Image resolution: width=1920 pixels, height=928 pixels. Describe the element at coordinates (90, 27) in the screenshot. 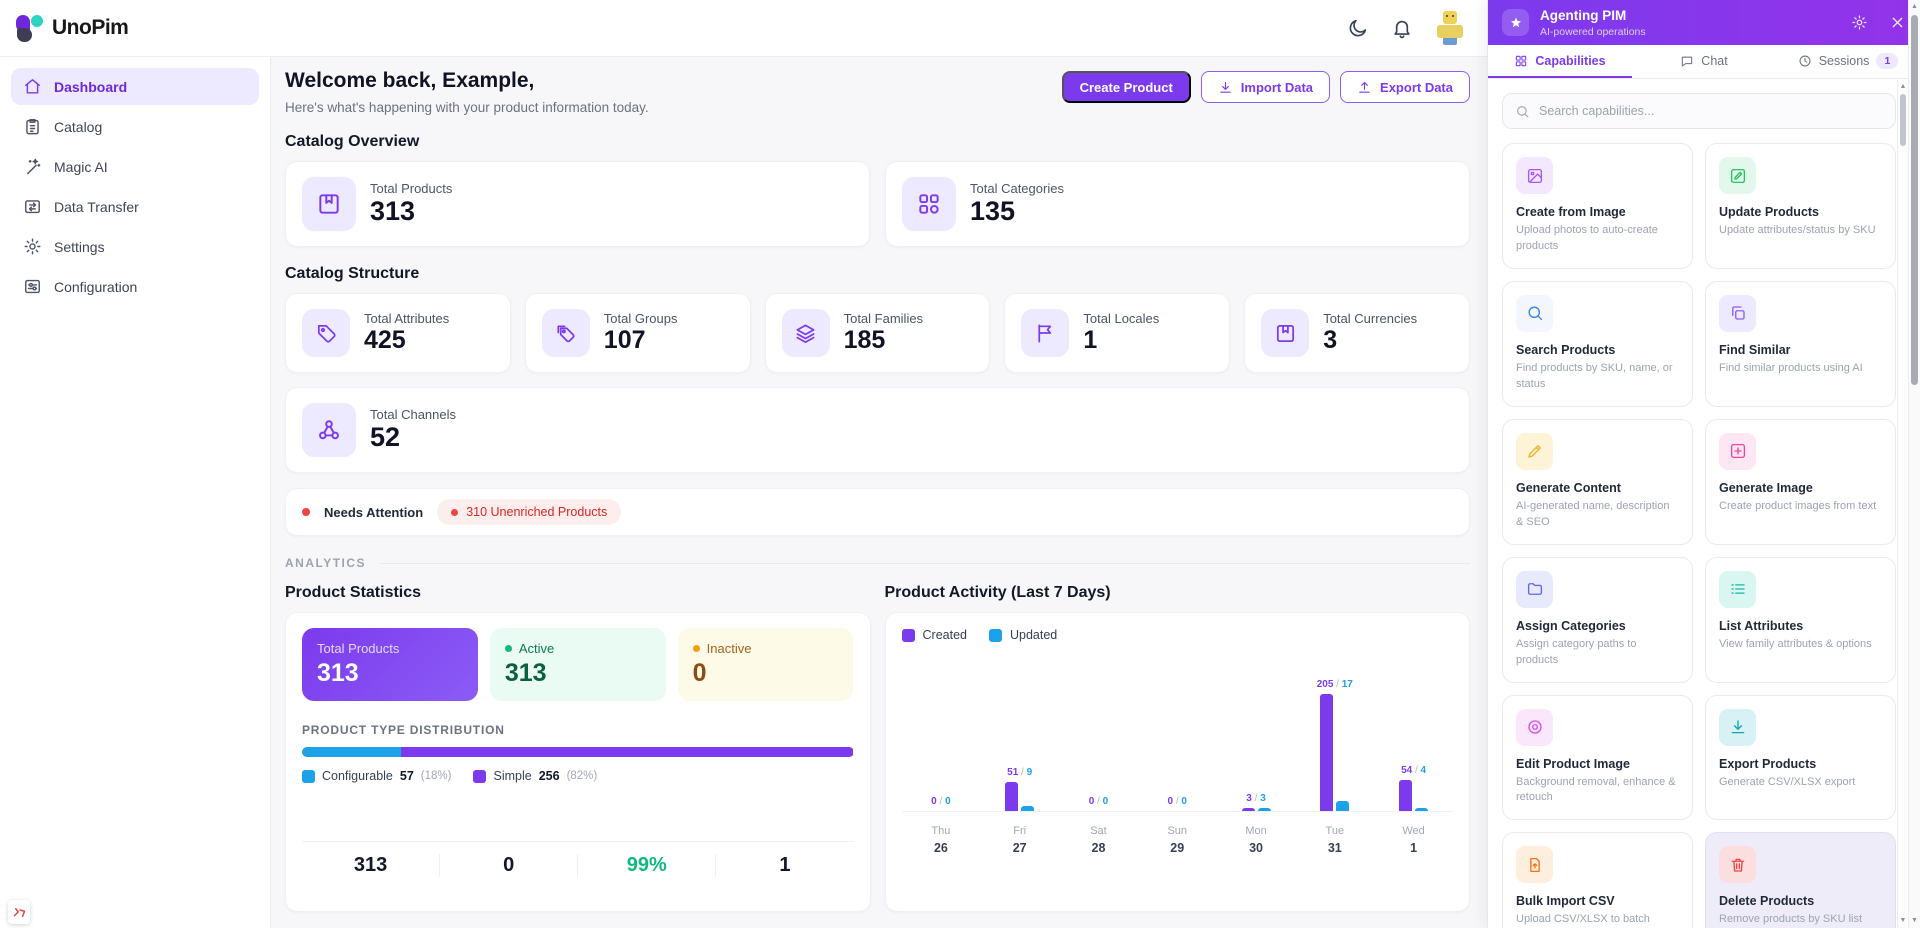

I see `brand-name: UnoPim` at that location.